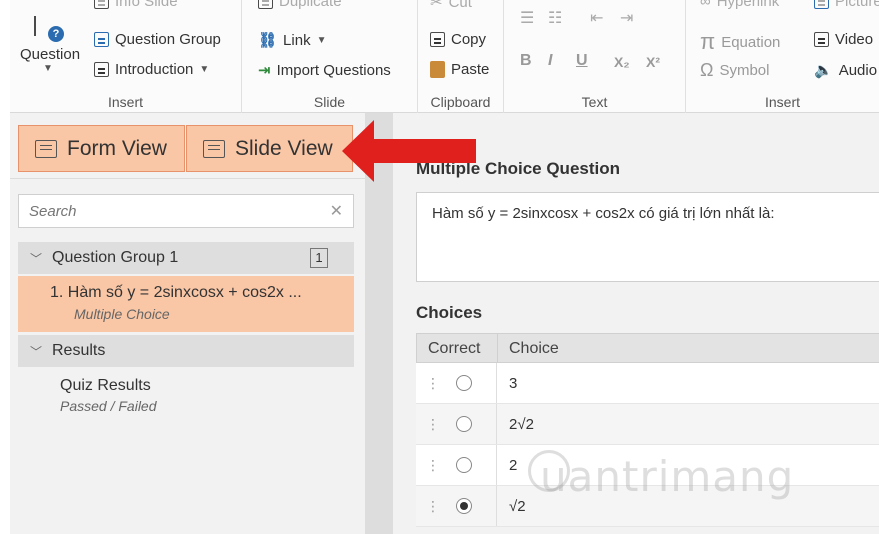 Image resolution: width=879 pixels, height=534 pixels. What do you see at coordinates (821, 4) in the screenshot?
I see `picture-icon` at bounding box center [821, 4].